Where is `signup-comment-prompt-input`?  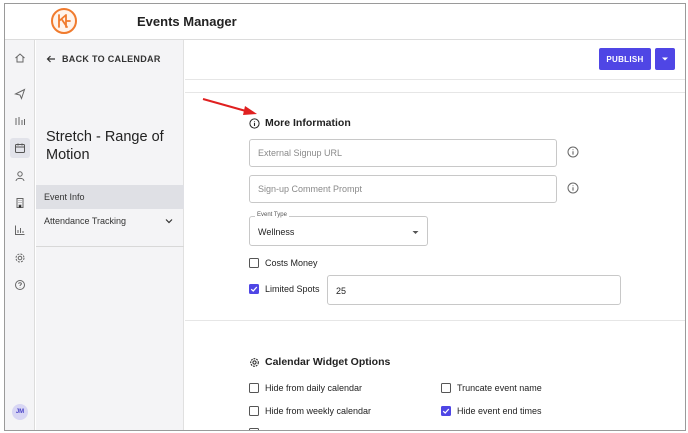 signup-comment-prompt-input is located at coordinates (403, 189).